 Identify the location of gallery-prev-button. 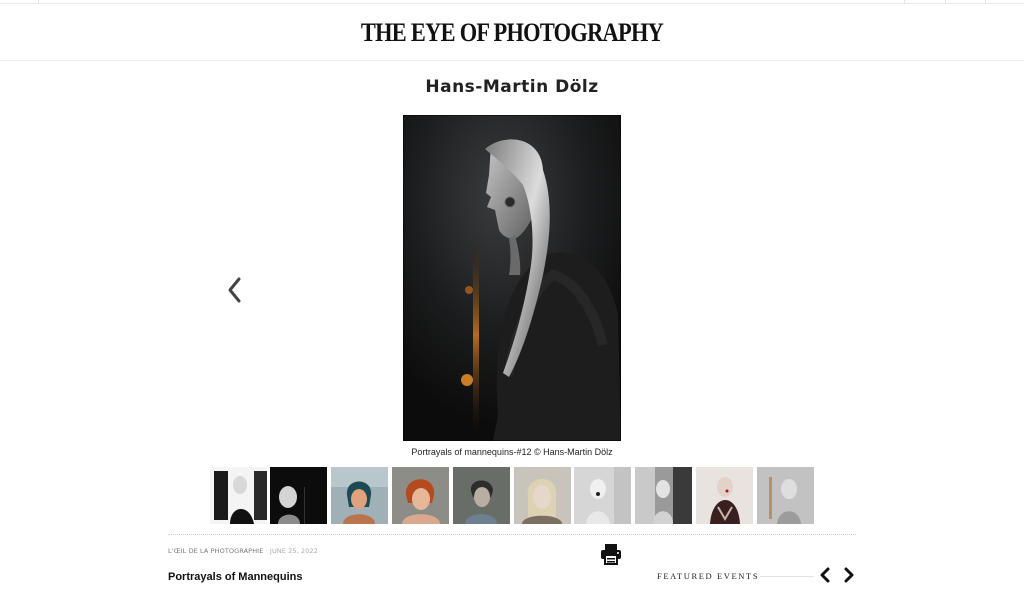
(236, 290).